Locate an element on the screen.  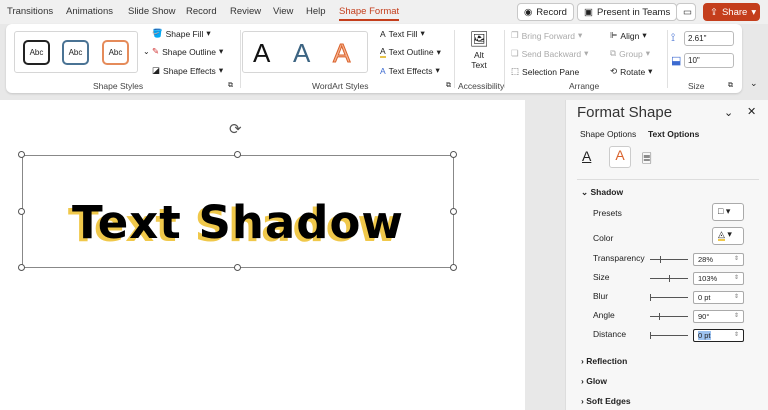
selection-pane-button: ⬚ Selection Pane is located at coordinates (545, 71).